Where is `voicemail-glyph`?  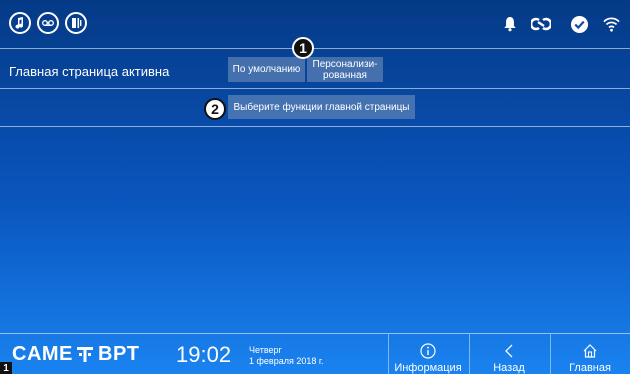 voicemail-glyph is located at coordinates (48, 23).